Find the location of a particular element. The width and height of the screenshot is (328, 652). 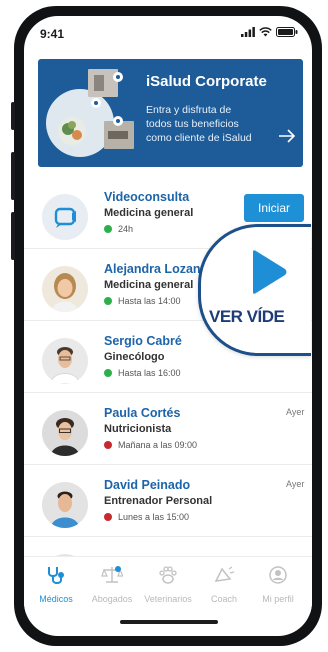

volume-down-button is located at coordinates (13, 236).